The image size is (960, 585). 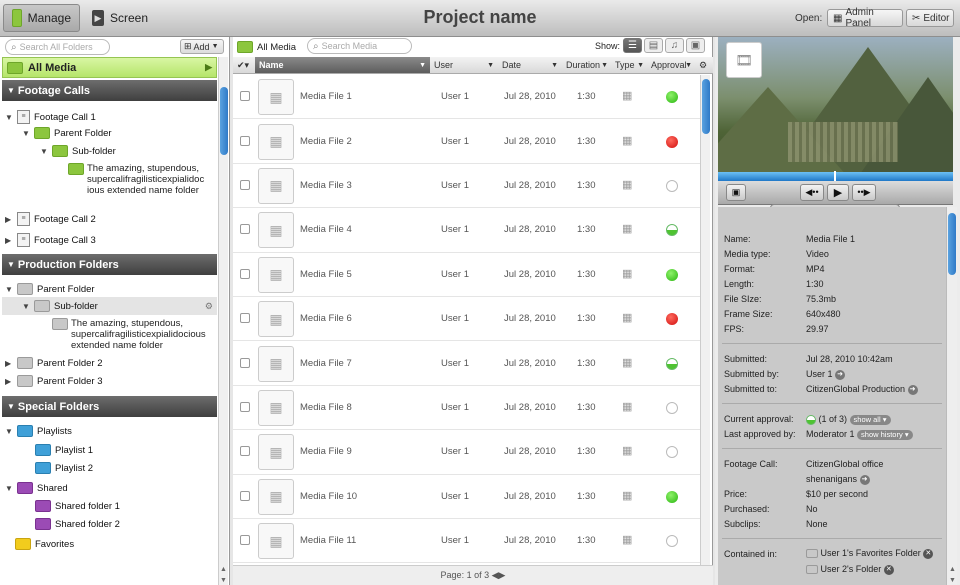 I want to click on media-name: Media File 4, so click(x=326, y=229).